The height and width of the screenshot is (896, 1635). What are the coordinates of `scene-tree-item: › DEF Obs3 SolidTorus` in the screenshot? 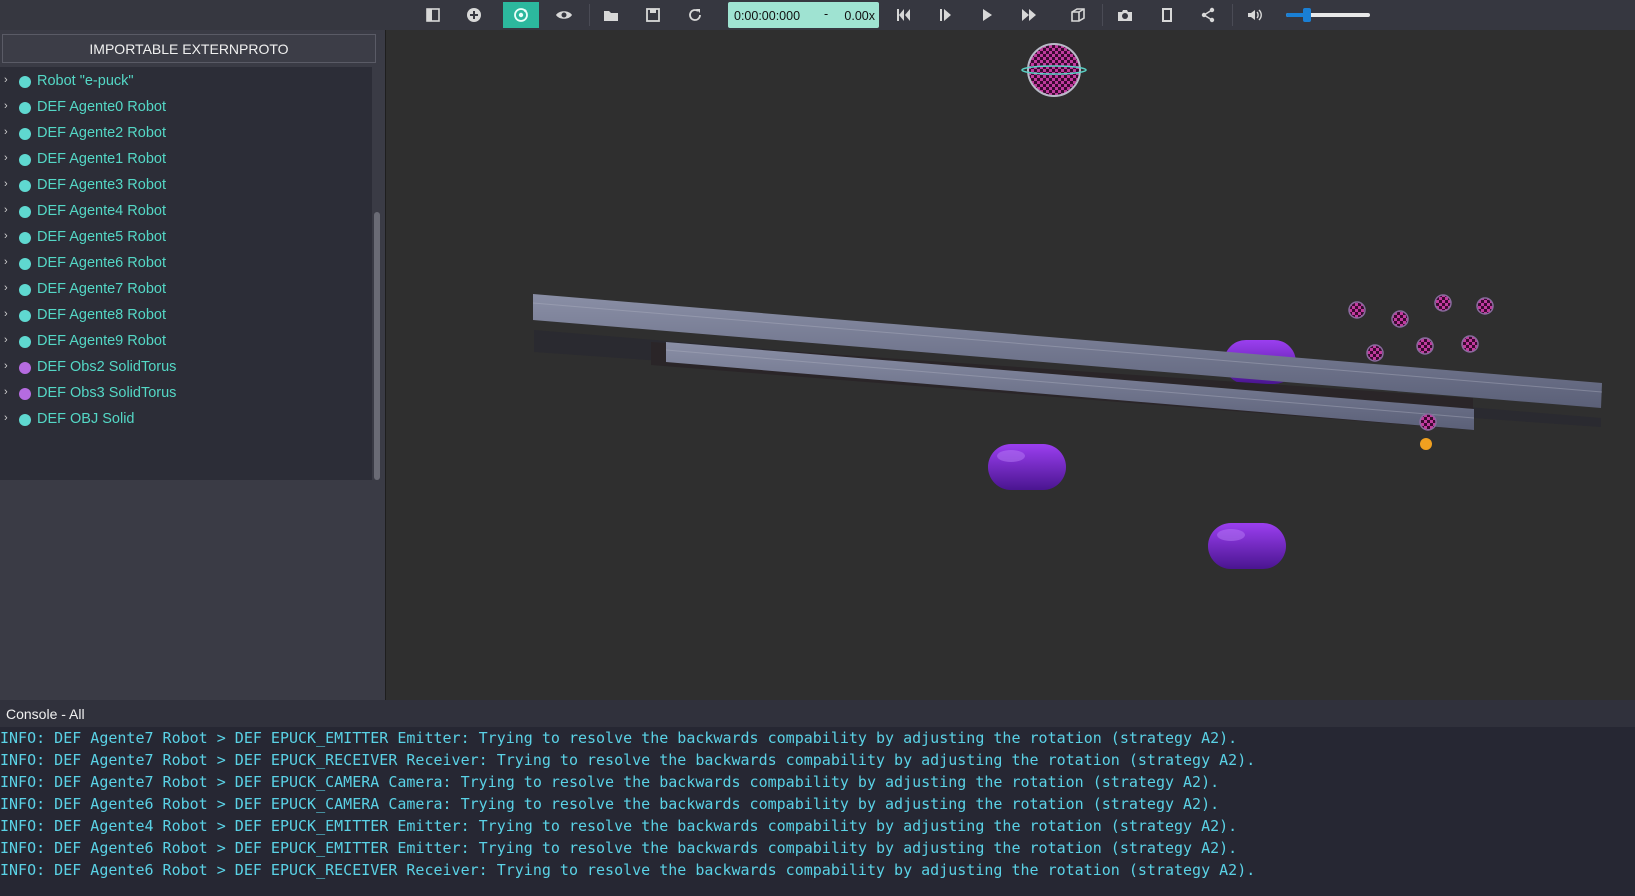 It's located at (186, 394).